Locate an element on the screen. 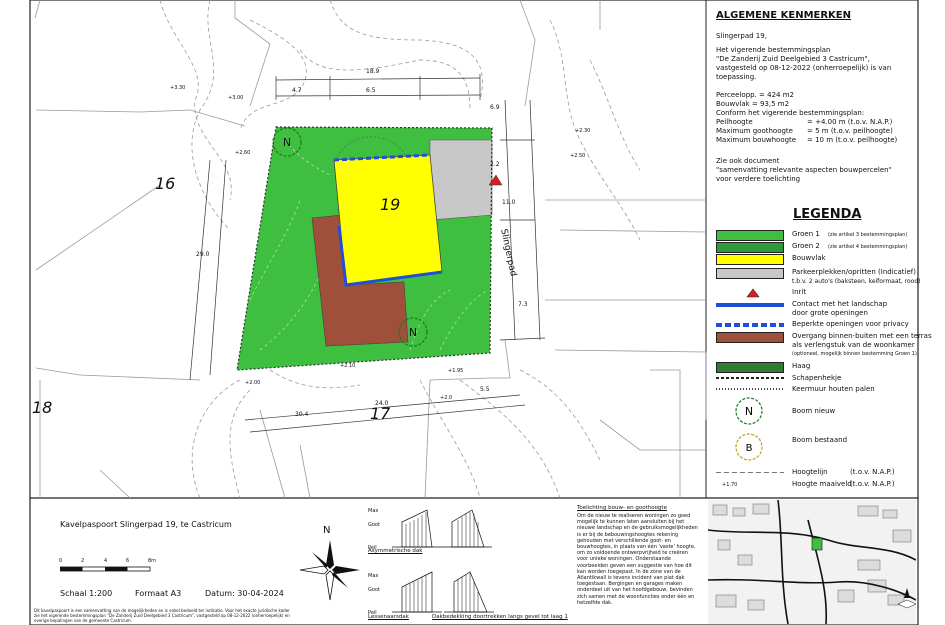 This screenshot has height=625, width=945. titleblock-date: Datum: 30-04-2024 is located at coordinates (244, 593).